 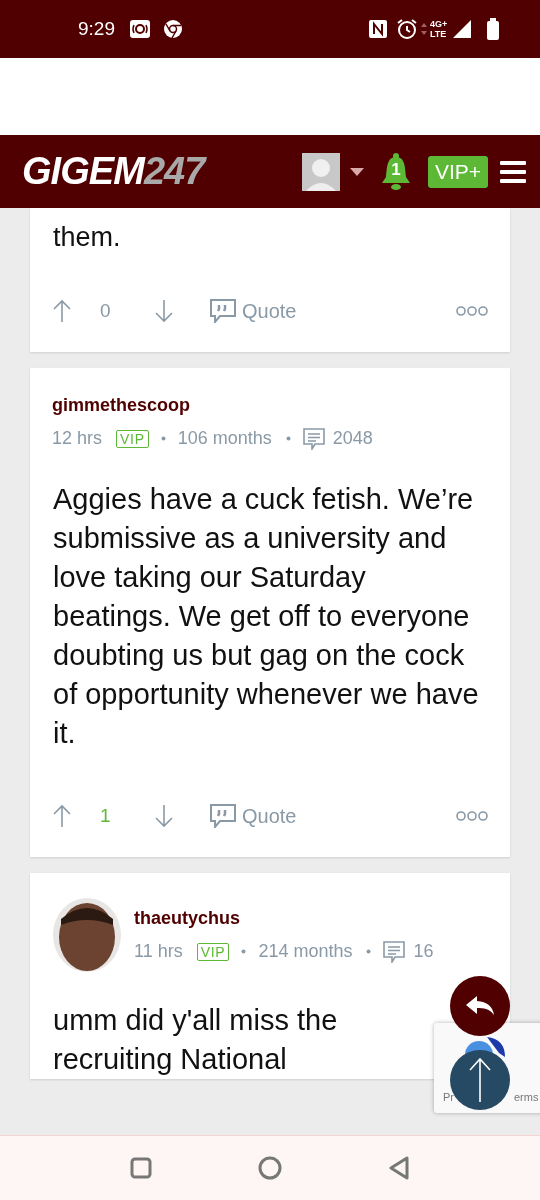 I want to click on screen-record-icon, so click(x=140, y=29).